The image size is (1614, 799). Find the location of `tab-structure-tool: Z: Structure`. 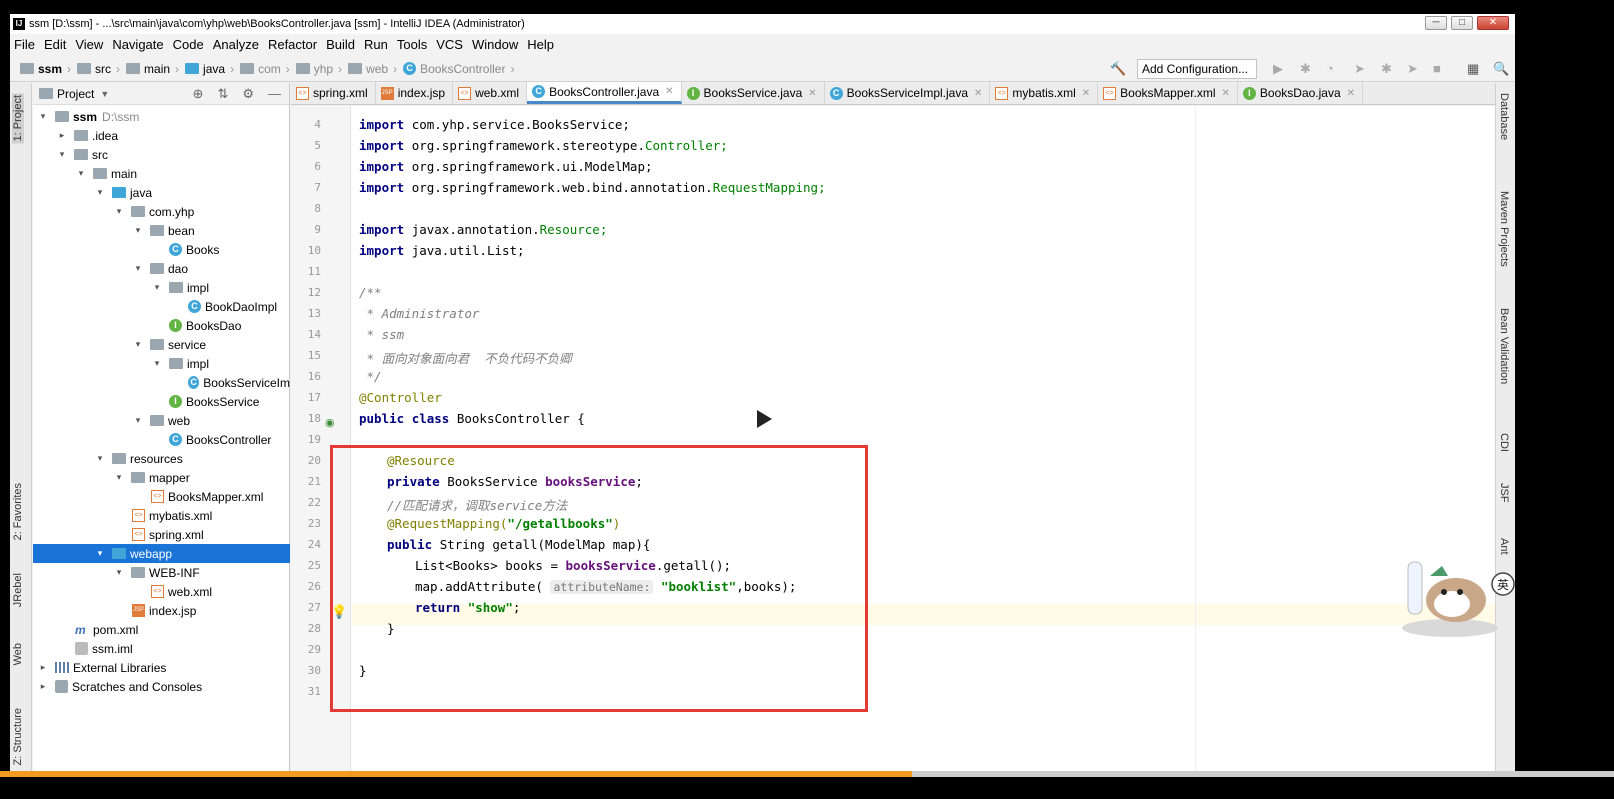

tab-structure-tool: Z: Structure is located at coordinates (18, 736).